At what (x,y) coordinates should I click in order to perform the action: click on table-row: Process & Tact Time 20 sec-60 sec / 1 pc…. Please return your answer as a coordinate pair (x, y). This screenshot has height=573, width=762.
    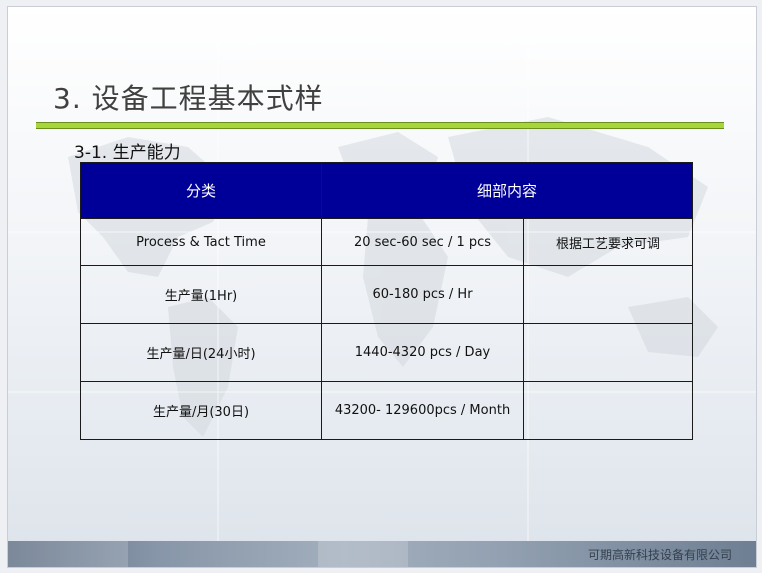
    Looking at the image, I should click on (387, 242).